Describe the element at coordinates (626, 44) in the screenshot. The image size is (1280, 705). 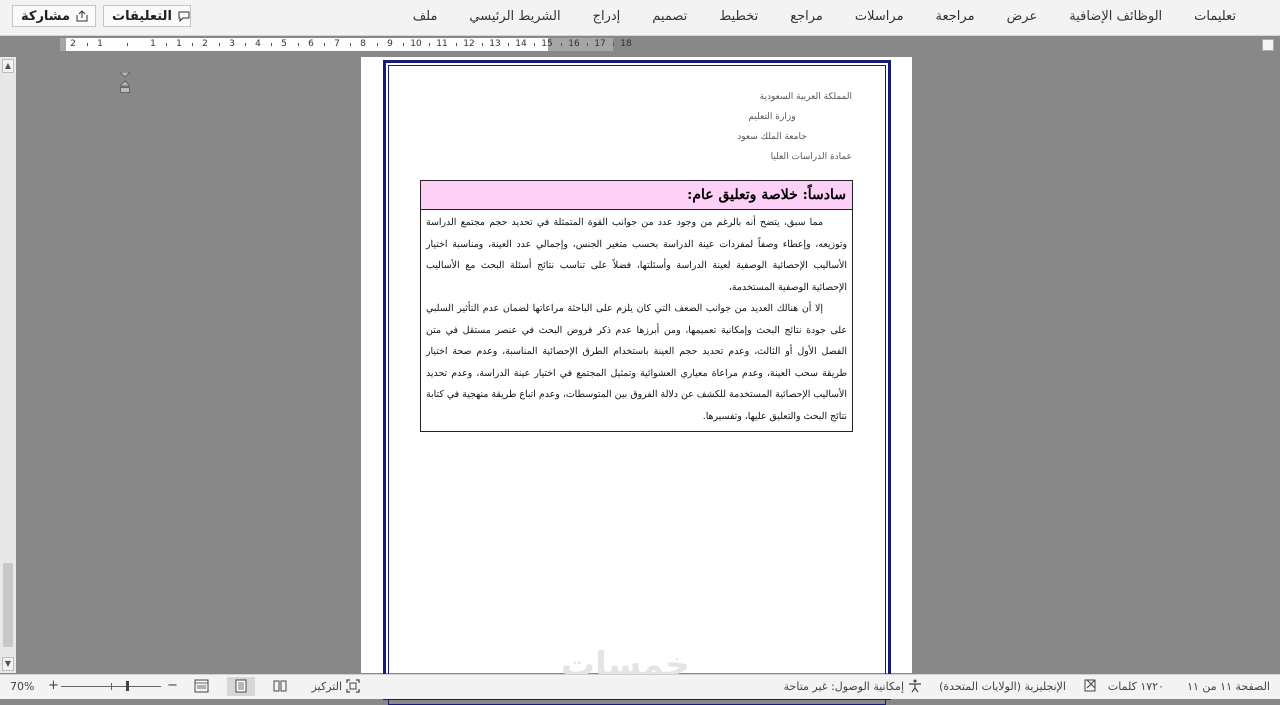
I see `ruler-number: 18` at that location.